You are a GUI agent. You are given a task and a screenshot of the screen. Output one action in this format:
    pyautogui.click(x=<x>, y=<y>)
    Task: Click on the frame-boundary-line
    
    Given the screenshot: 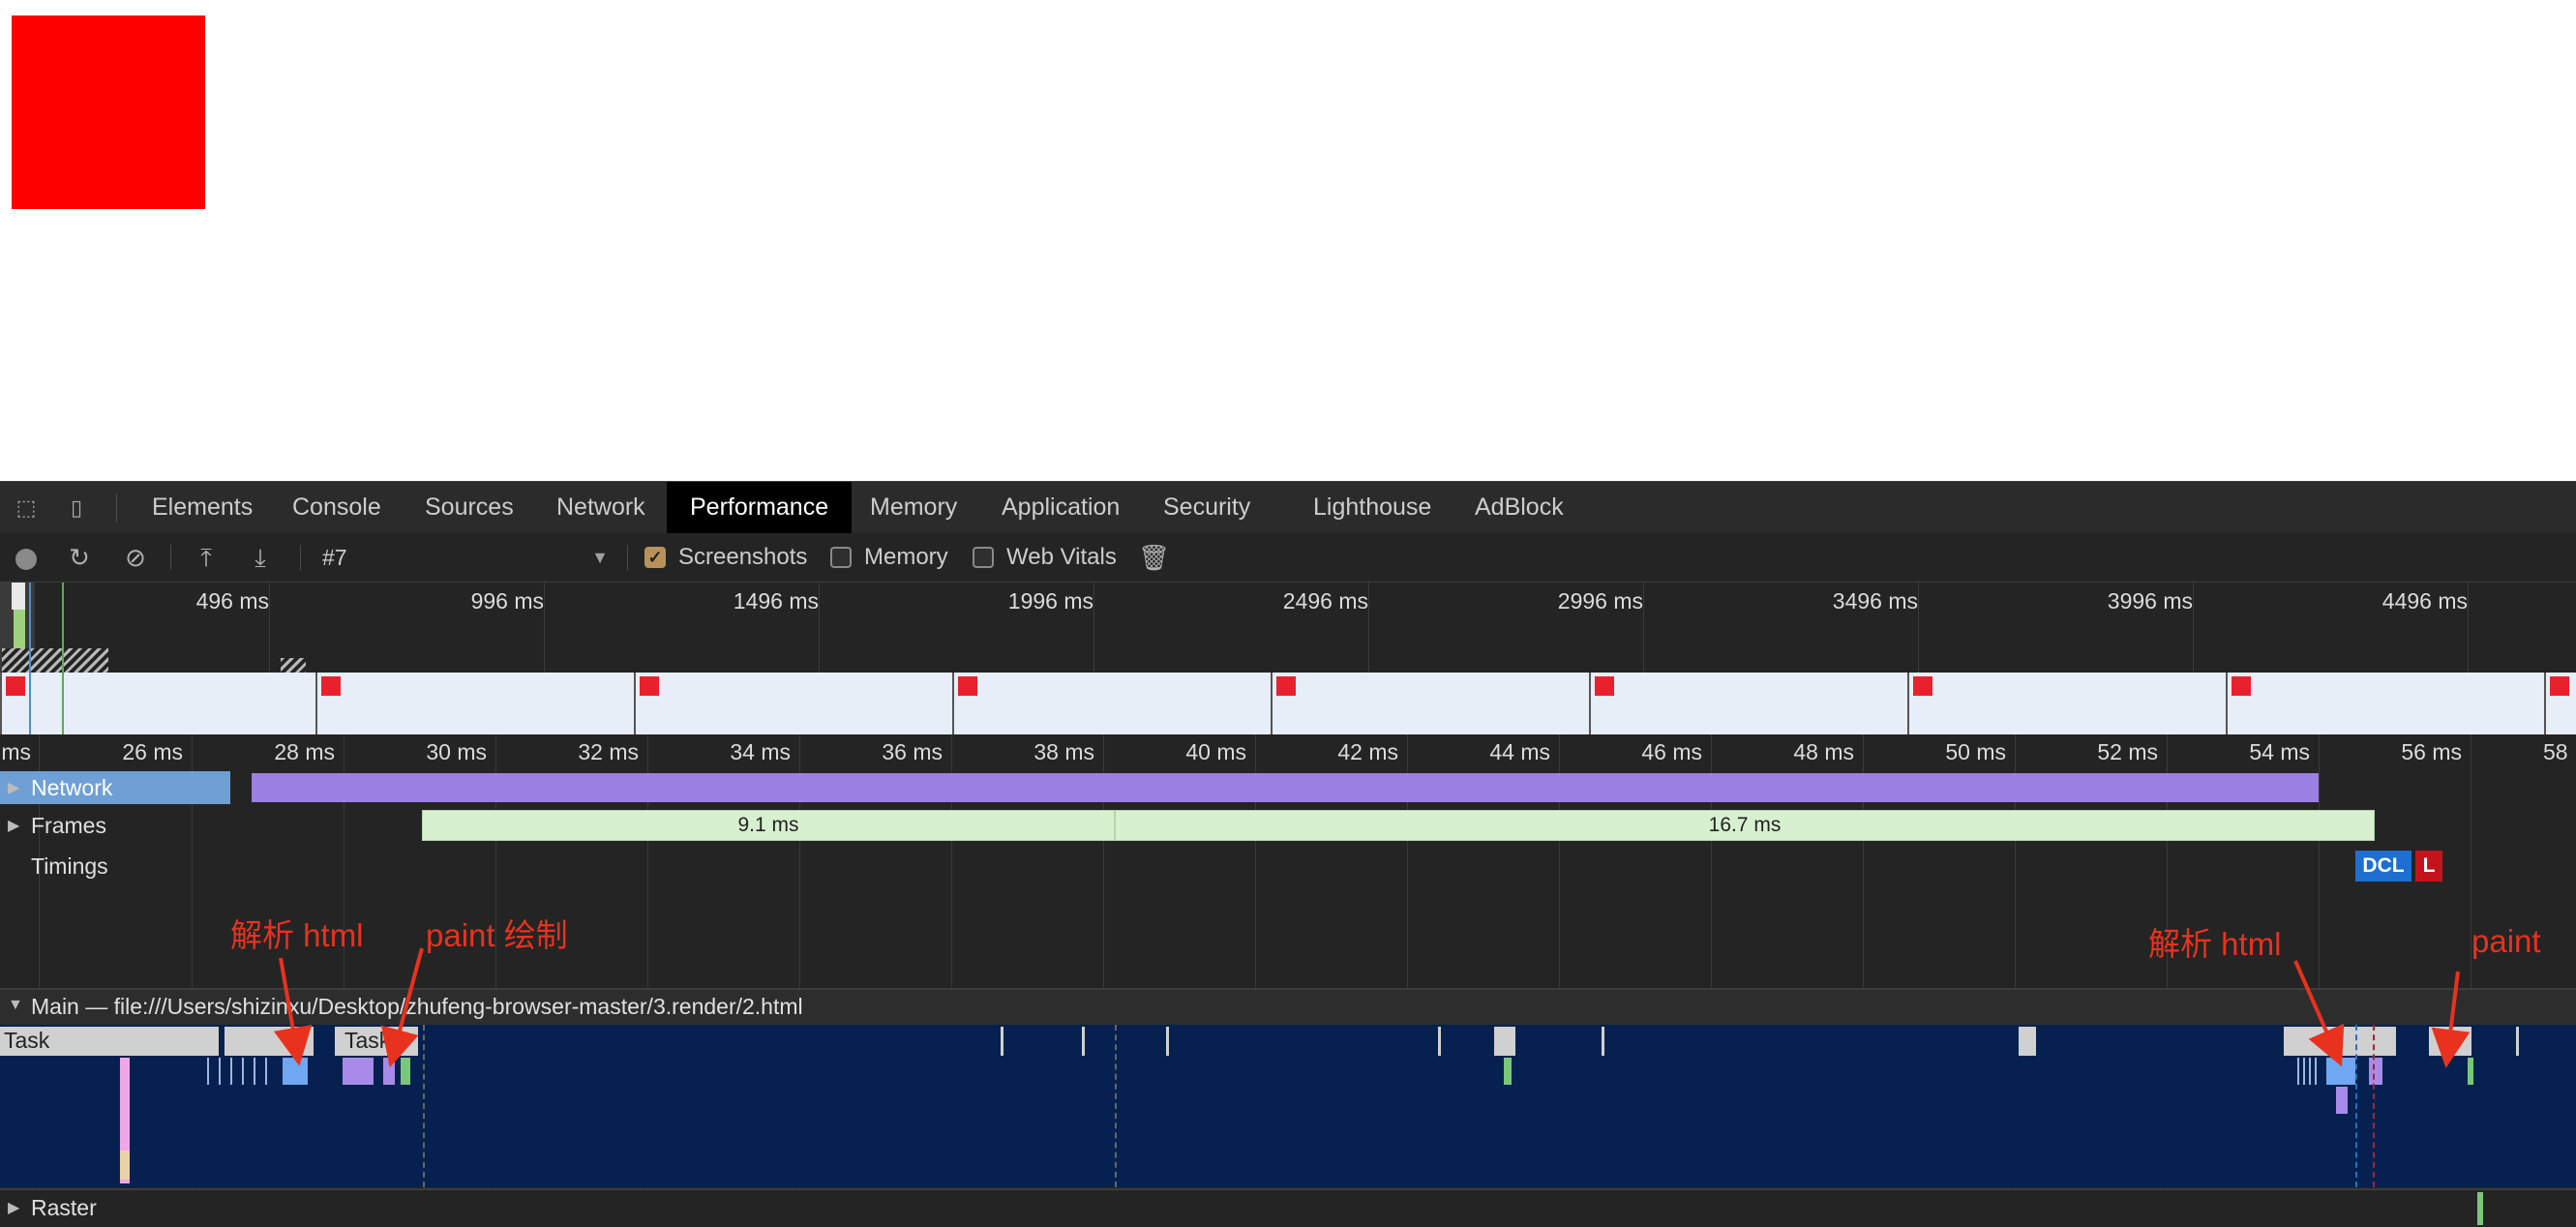 What is the action you would take?
    pyautogui.click(x=425, y=1106)
    